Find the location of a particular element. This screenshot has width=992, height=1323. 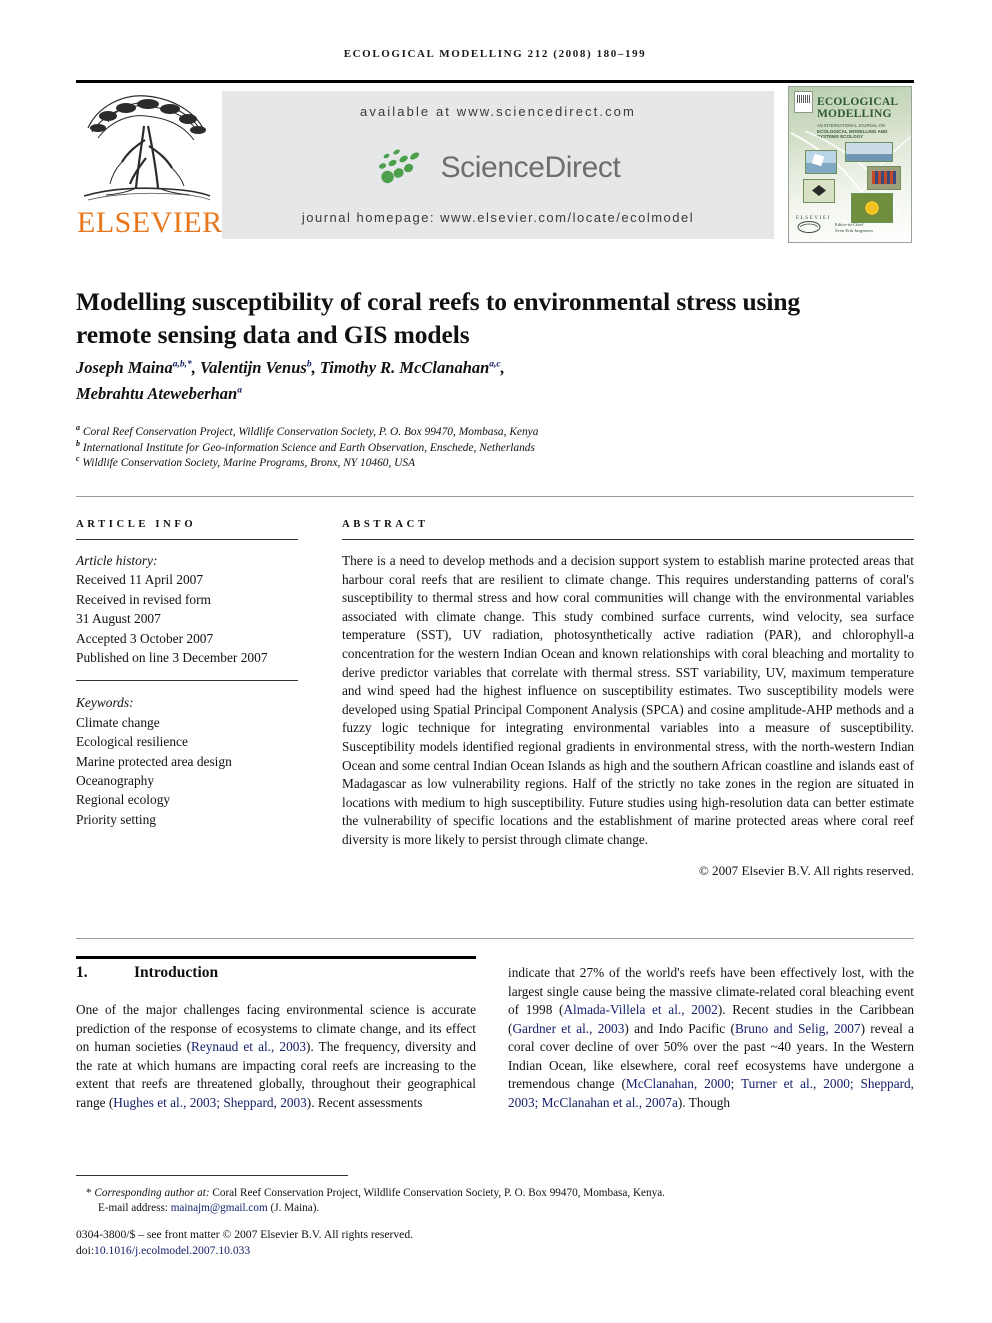

author-4-affil-markers: a is located at coordinates (239, 390).